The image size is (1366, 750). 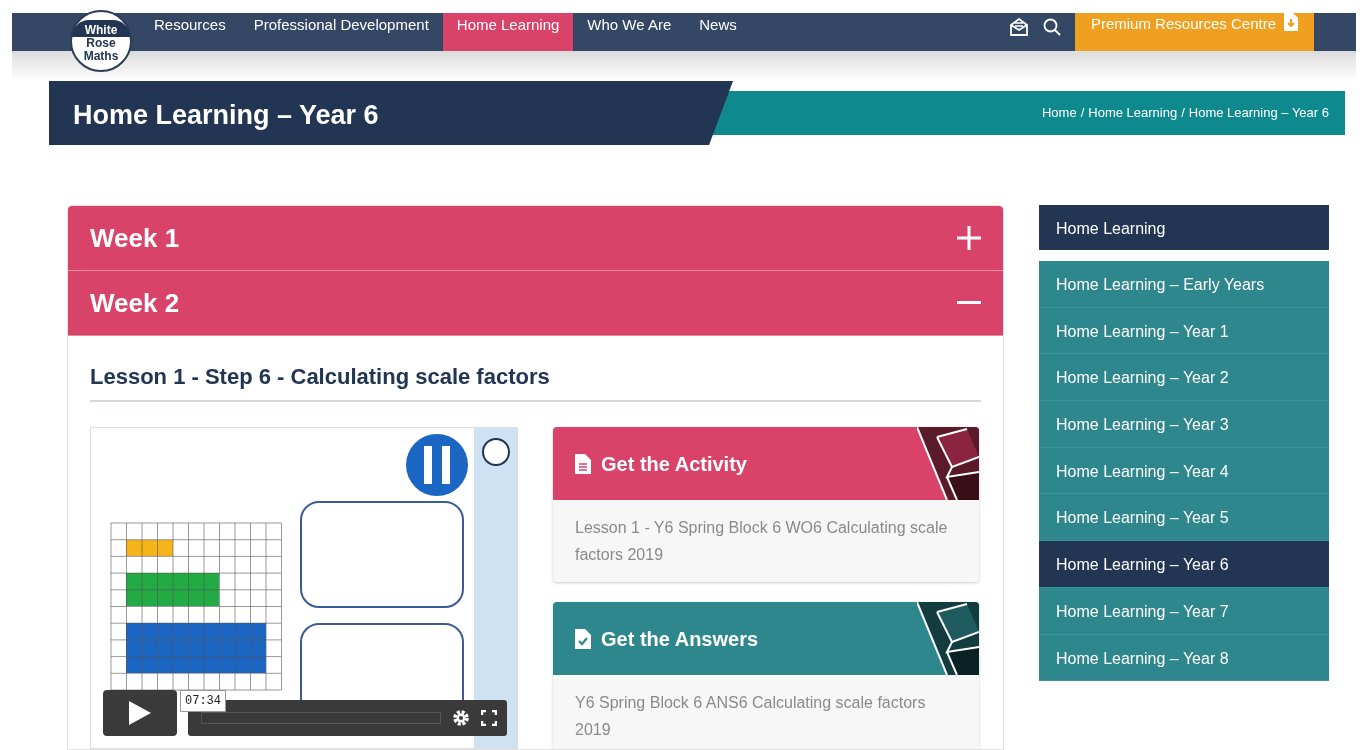 What do you see at coordinates (1184, 564) in the screenshot?
I see `sidebar-item: Home Learning – Year 6` at bounding box center [1184, 564].